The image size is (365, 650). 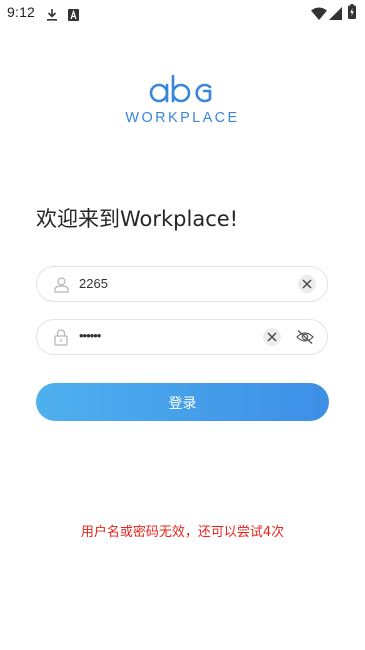 I want to click on clear-username-button, so click(x=307, y=284).